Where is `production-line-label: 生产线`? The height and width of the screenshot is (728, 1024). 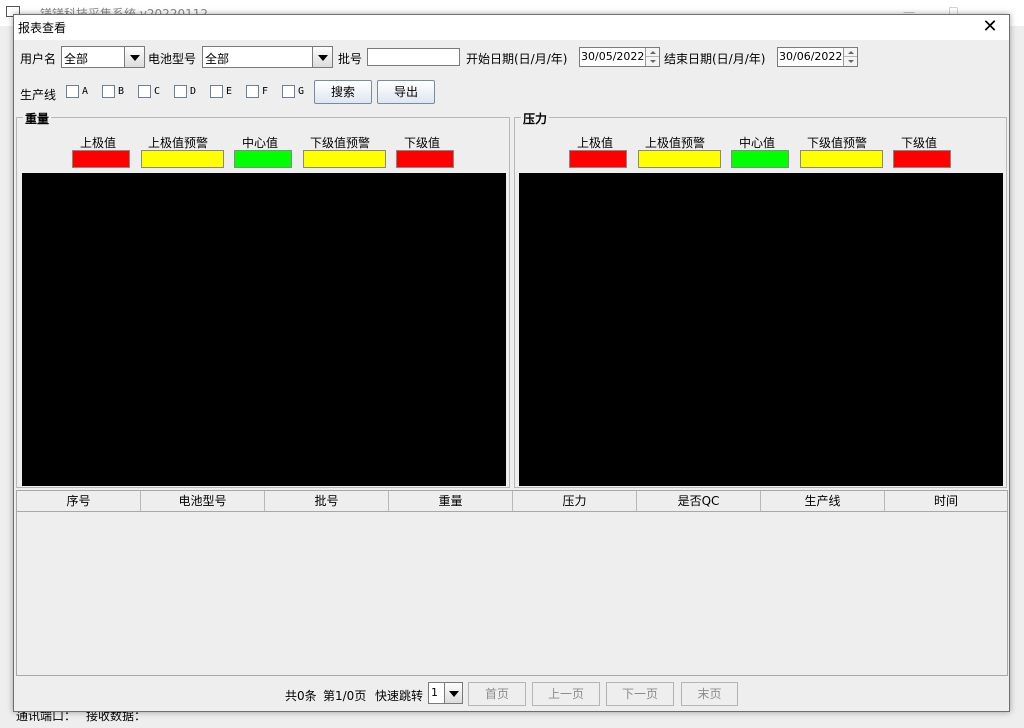 production-line-label: 生产线 is located at coordinates (38, 95).